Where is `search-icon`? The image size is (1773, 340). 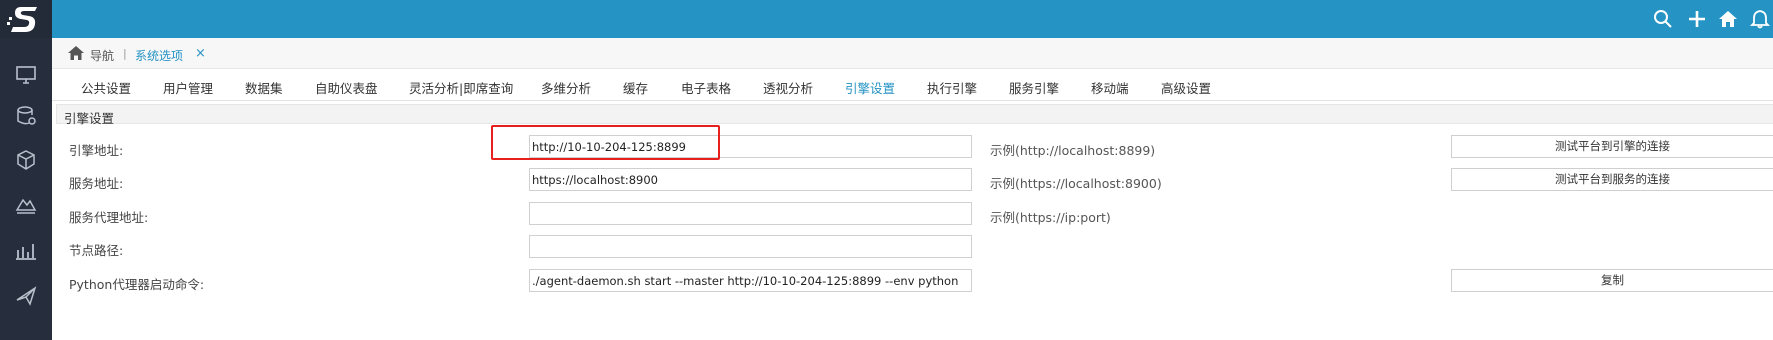
search-icon is located at coordinates (1663, 19).